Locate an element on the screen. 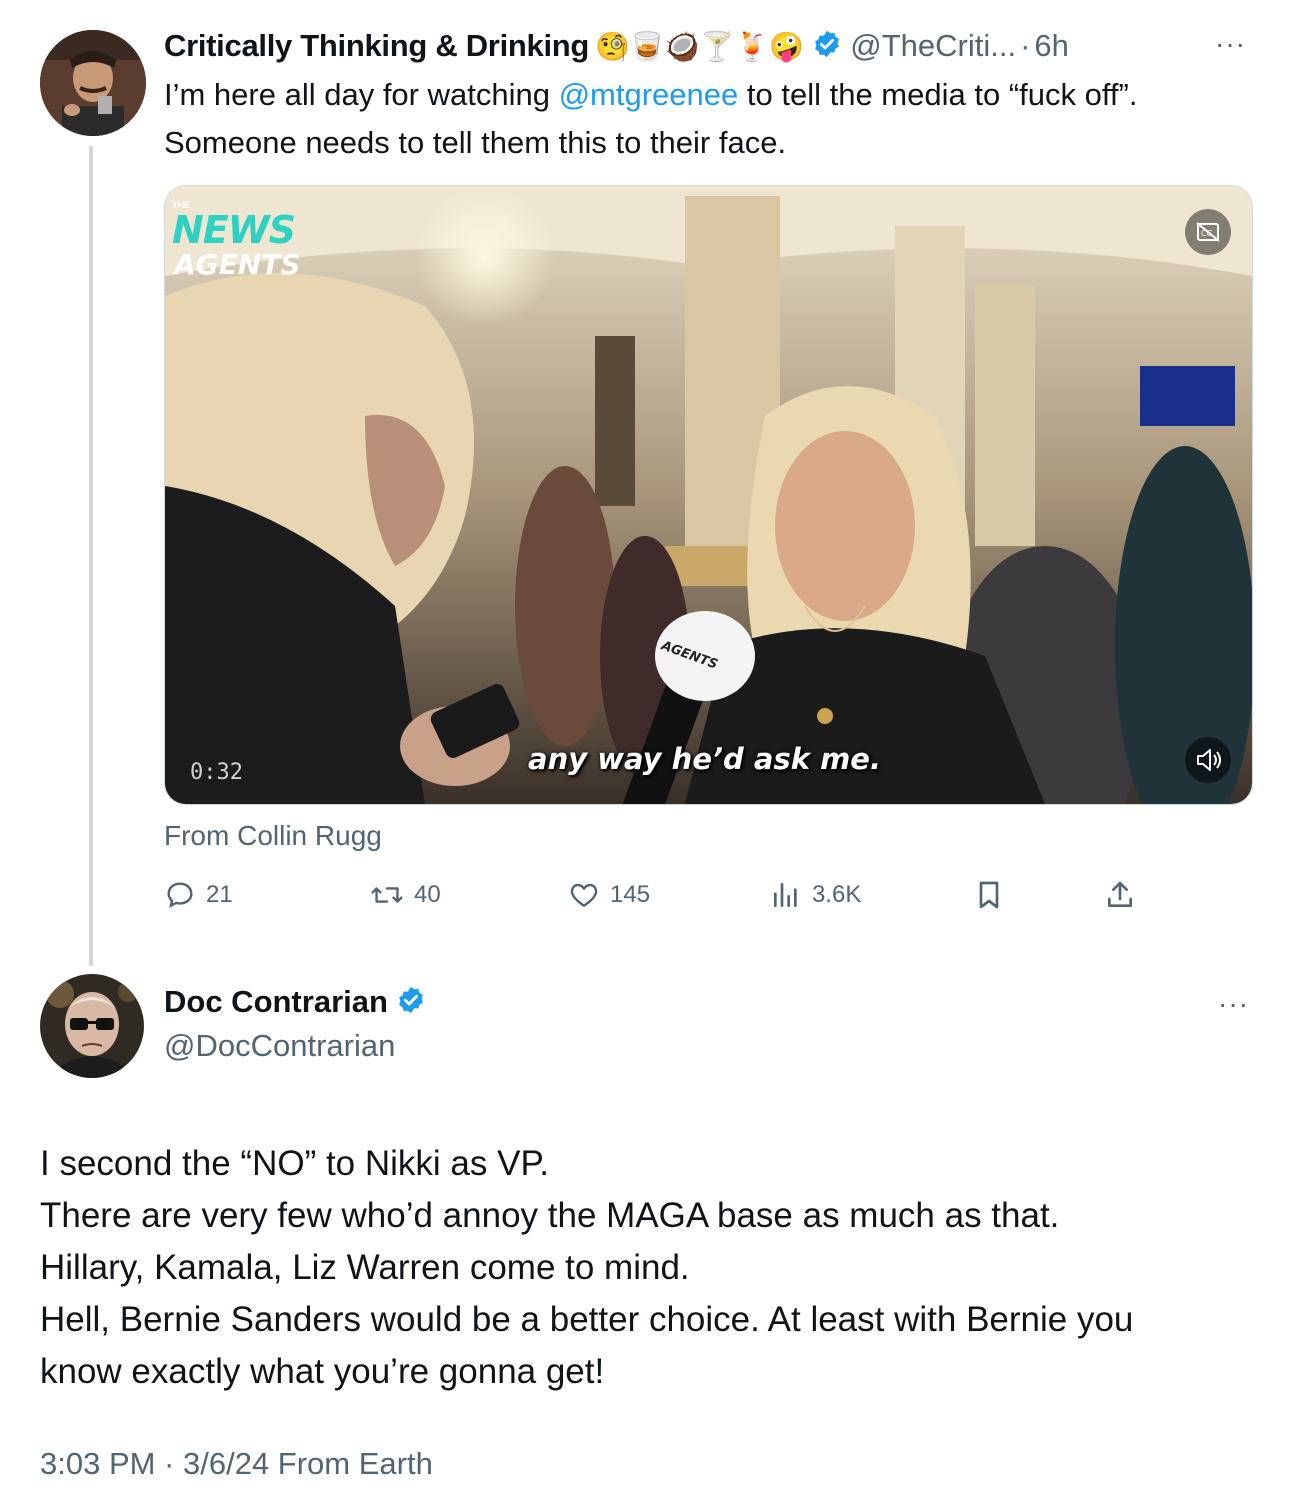  tweet-text-line: I second the “NO” to Nikki as VP. is located at coordinates (295, 1163).